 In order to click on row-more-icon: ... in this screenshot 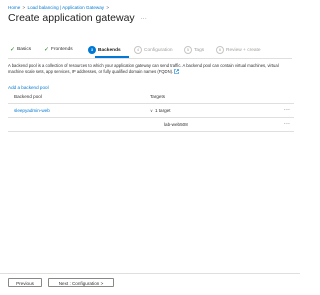, I will do `click(287, 109)`.